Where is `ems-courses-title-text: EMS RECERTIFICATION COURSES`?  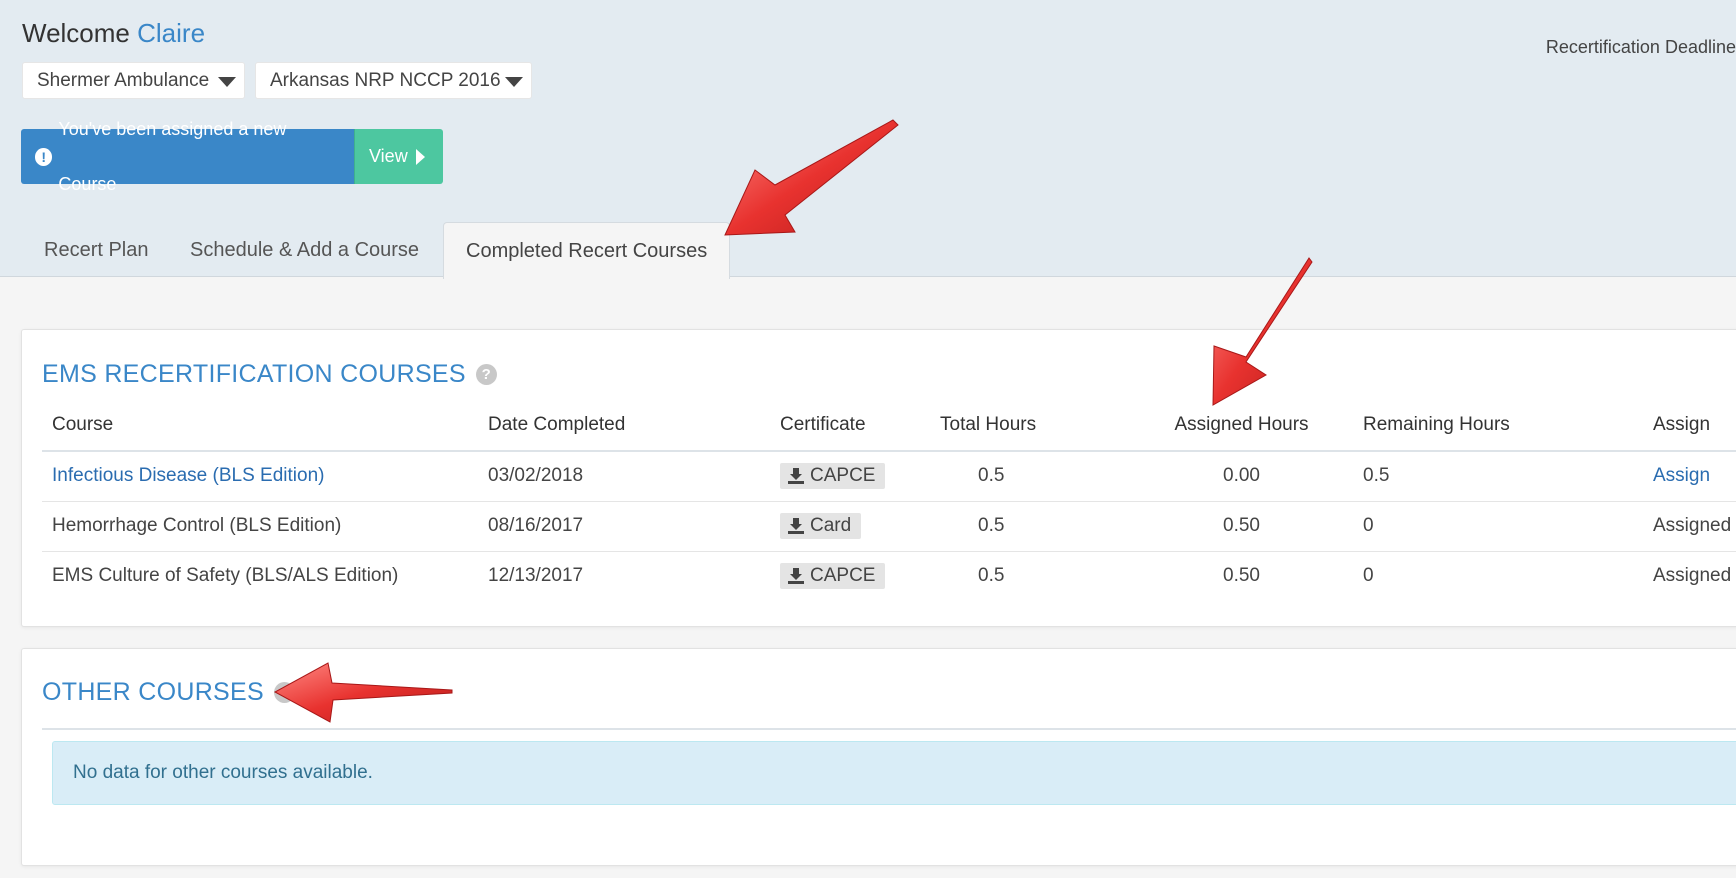 ems-courses-title-text: EMS RECERTIFICATION COURSES is located at coordinates (254, 374).